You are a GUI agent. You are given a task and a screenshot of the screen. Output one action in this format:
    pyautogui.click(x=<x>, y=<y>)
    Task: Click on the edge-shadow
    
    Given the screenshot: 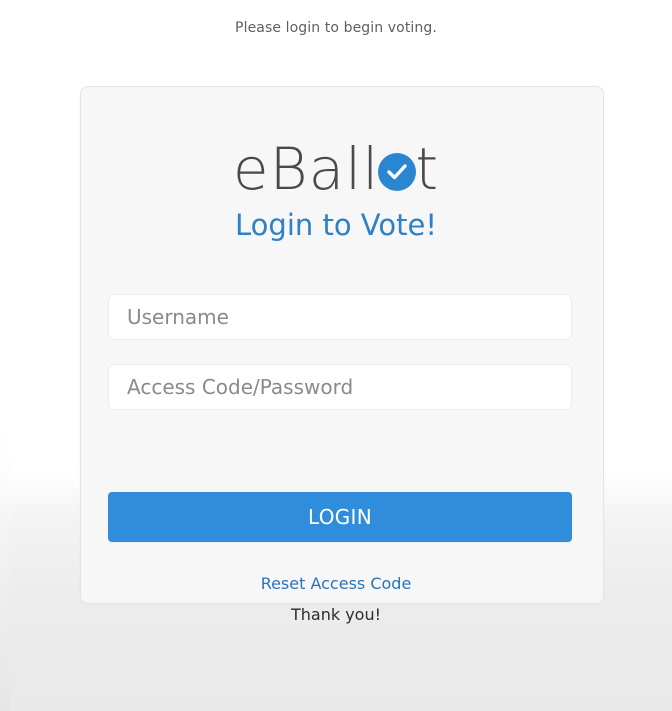 What is the action you would take?
    pyautogui.click(x=5, y=570)
    